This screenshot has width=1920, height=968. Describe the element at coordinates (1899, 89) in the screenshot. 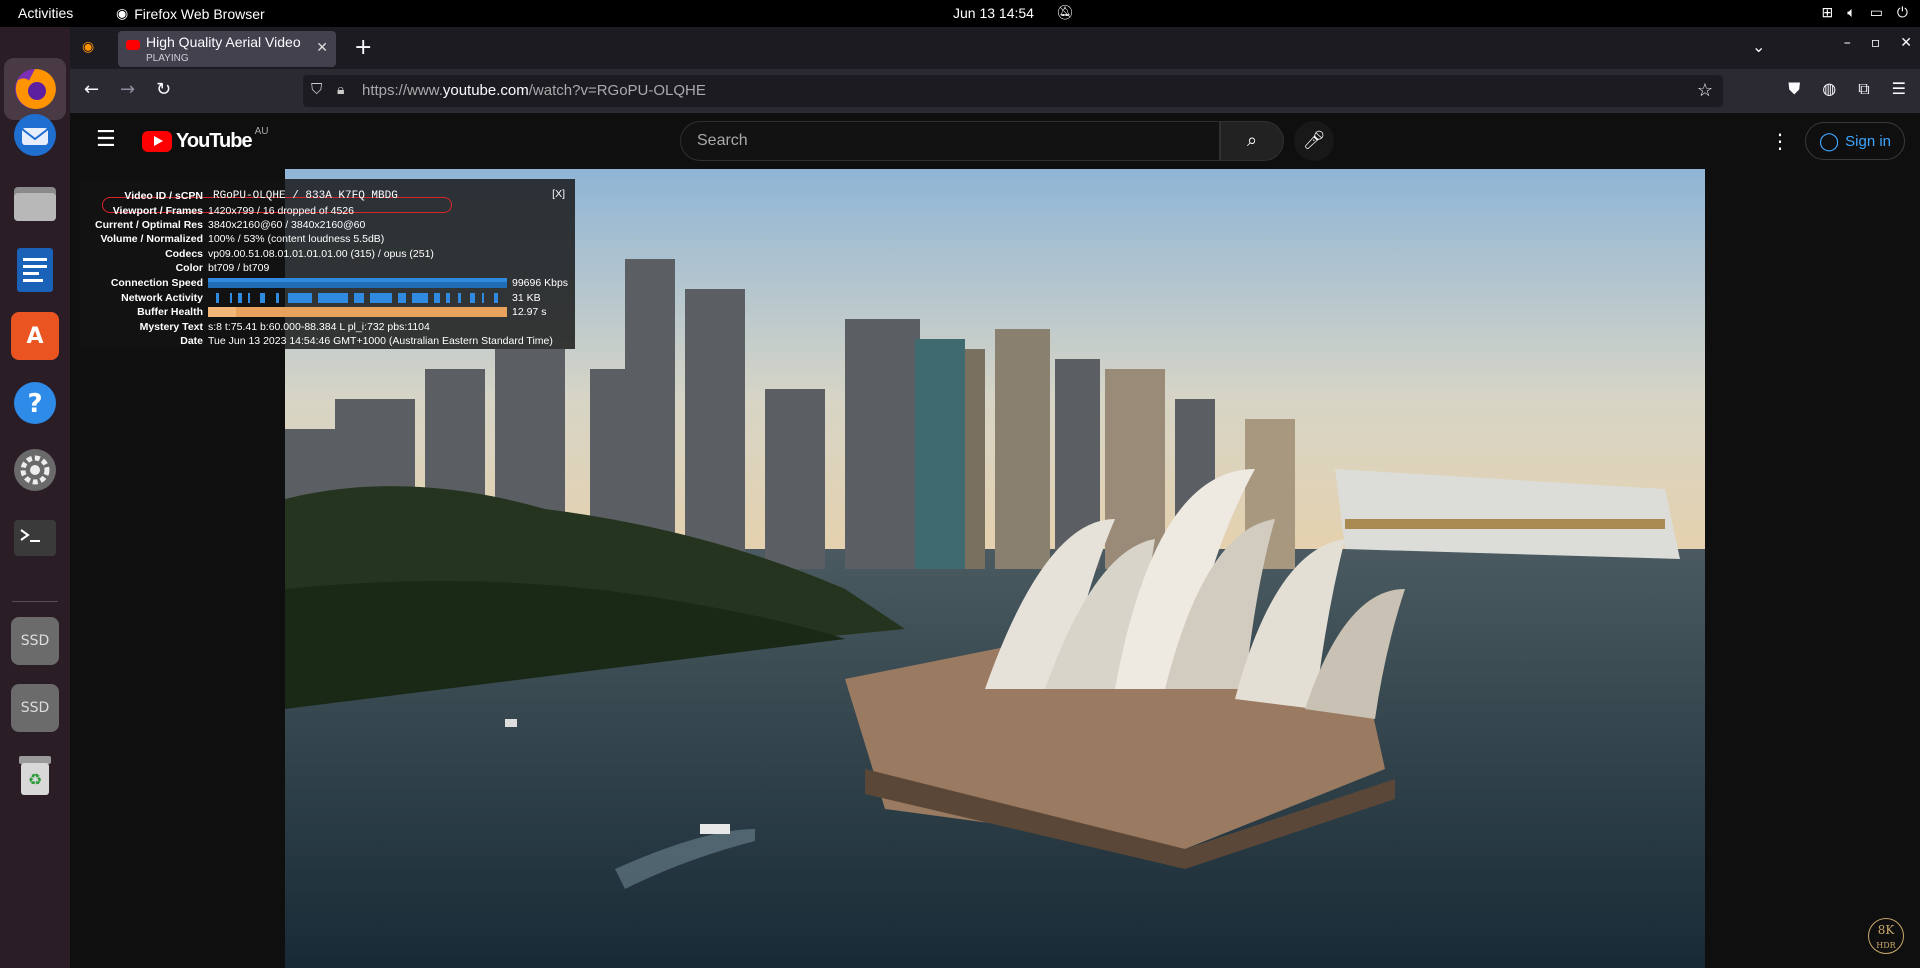

I see `menu-icon: ☰` at that location.